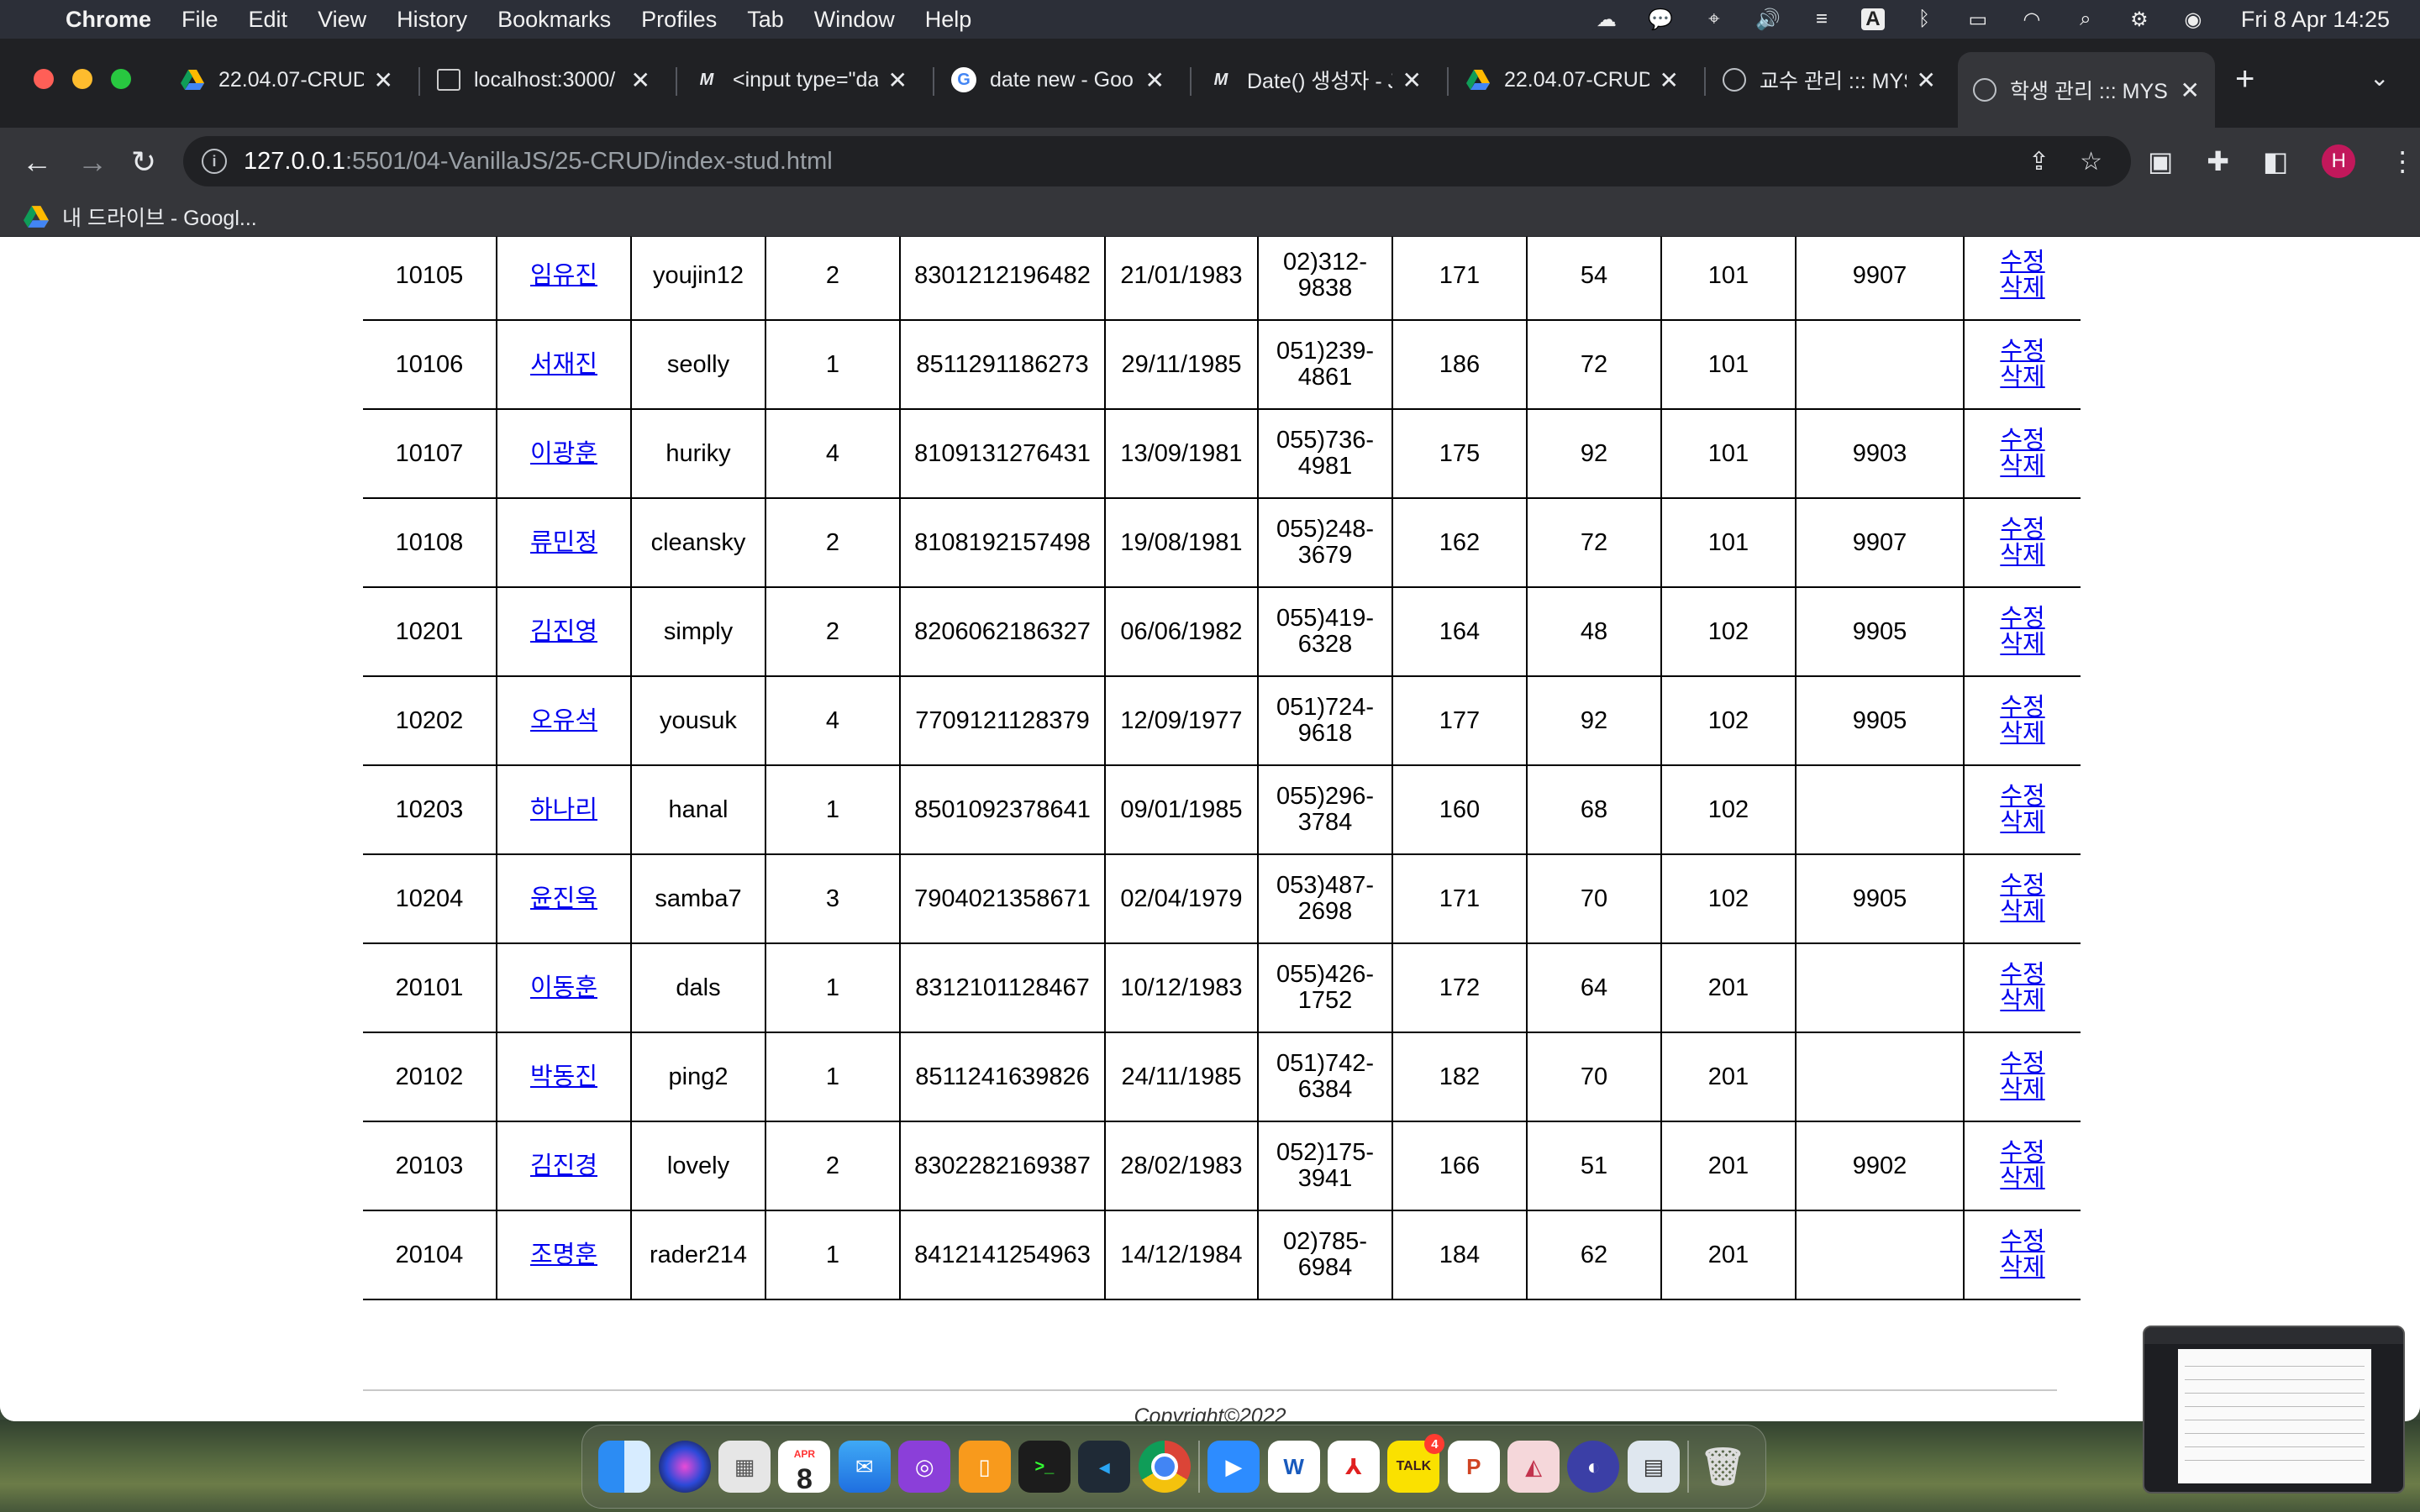 The width and height of the screenshot is (2420, 1512). Describe the element at coordinates (1533, 1467) in the screenshot. I see `pen-icon: ◭` at that location.